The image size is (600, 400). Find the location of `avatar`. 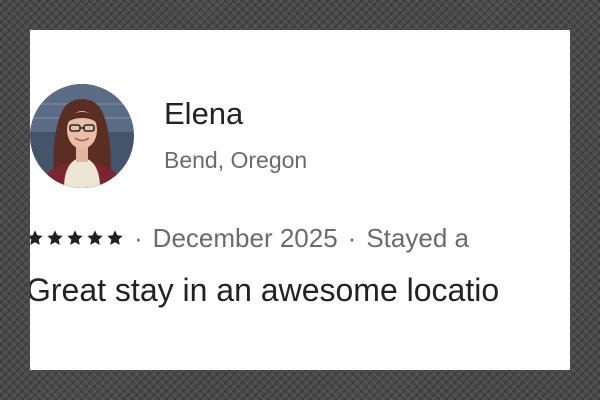

avatar is located at coordinates (82, 136).